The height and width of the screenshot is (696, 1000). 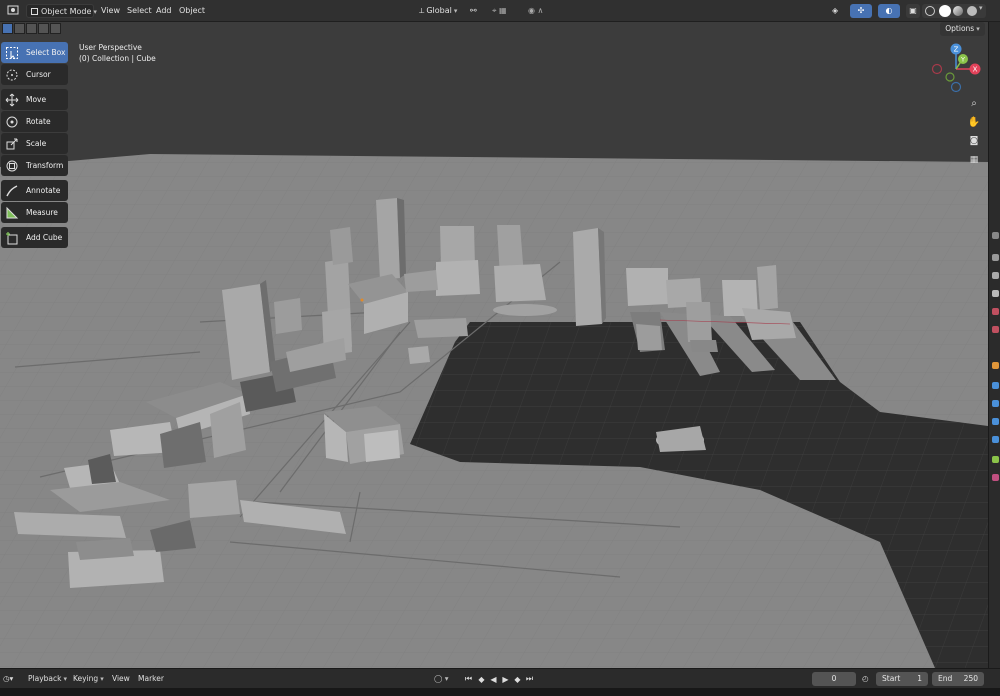 I want to click on neg-y-axis-handle, so click(x=950, y=77).